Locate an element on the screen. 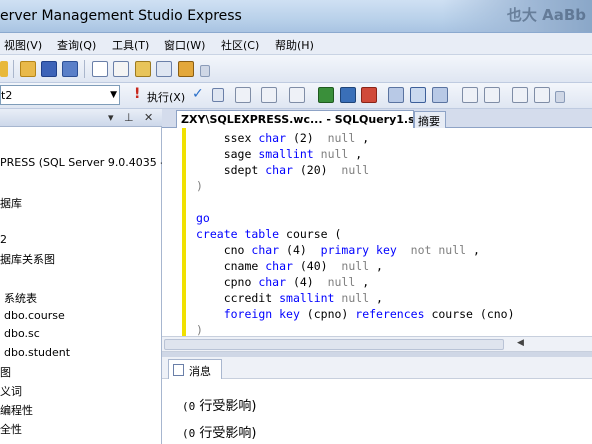 Image resolution: width=592 pixels, height=444 pixels. results-to-file-icon is located at coordinates (369, 95).